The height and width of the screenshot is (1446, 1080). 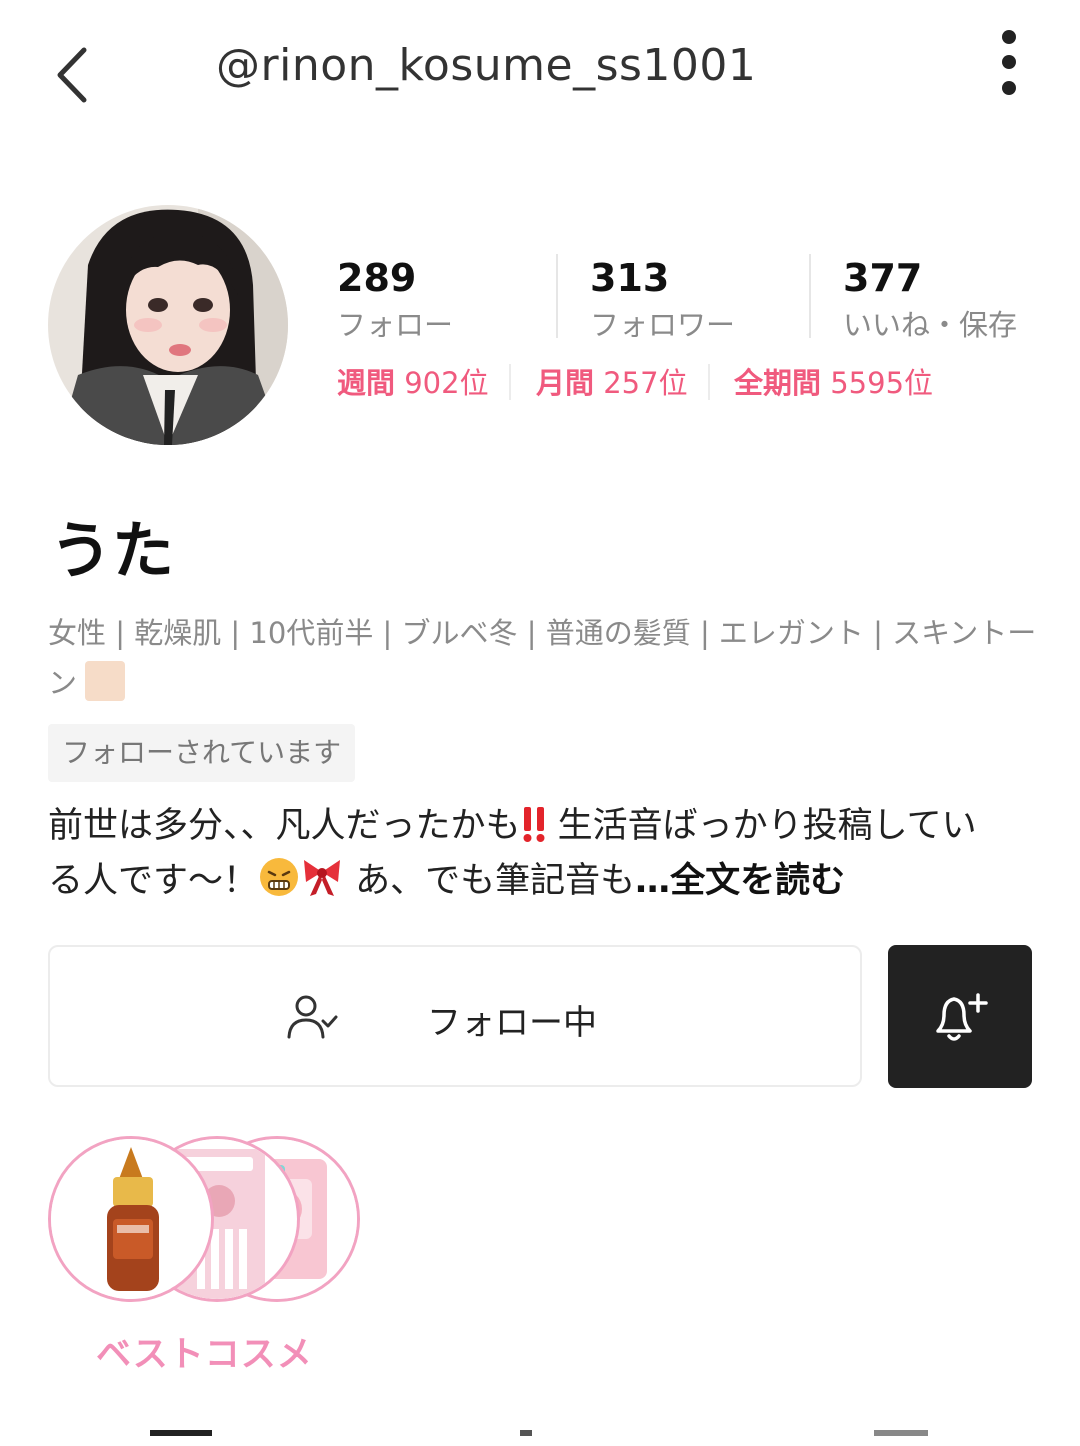 I want to click on bell-plus-icon, so click(x=962, y=1017).